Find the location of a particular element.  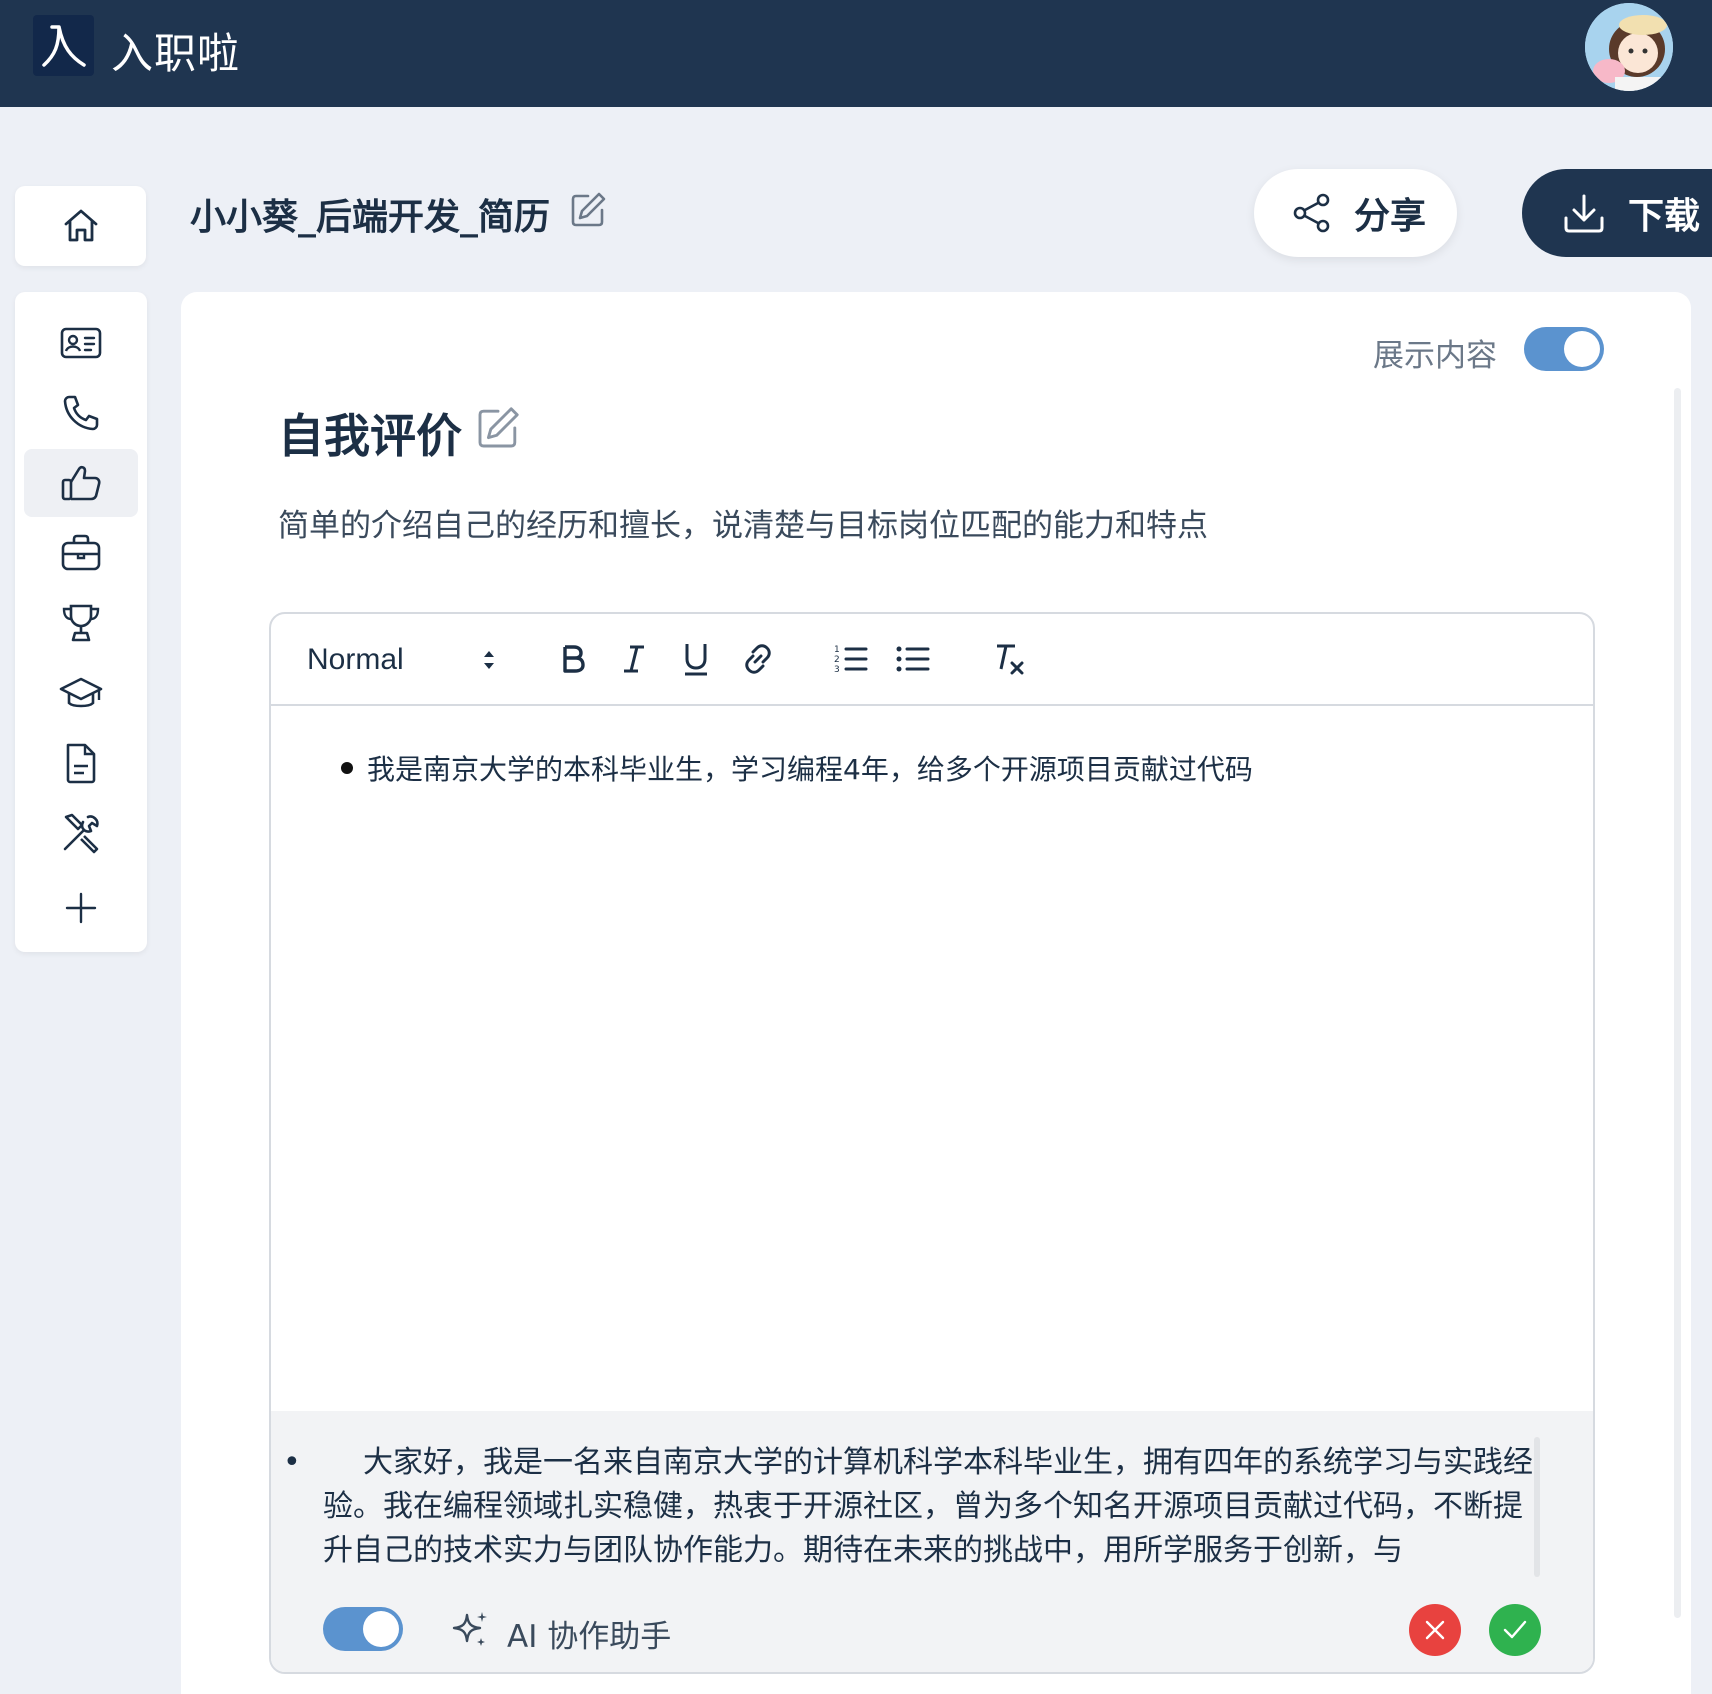

sidebar-item-contact is located at coordinates (81, 413).